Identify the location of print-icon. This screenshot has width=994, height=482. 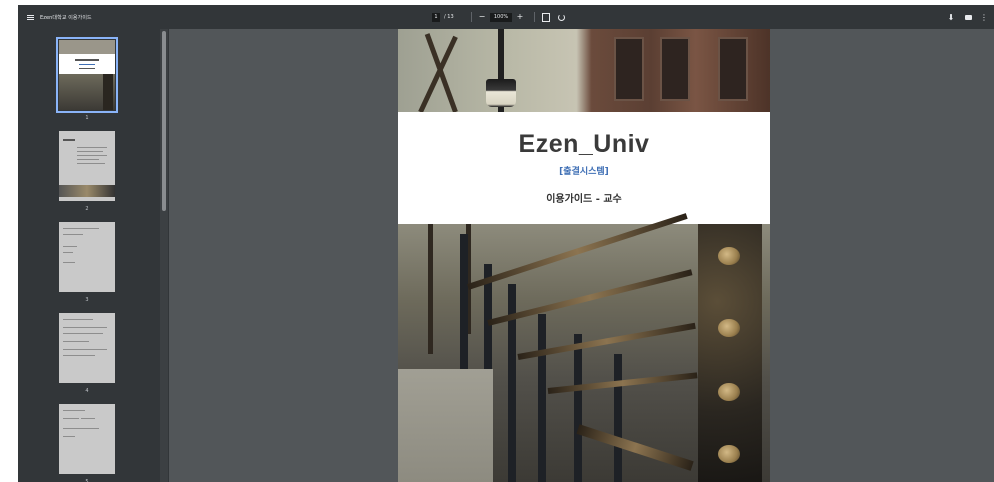
(968, 17).